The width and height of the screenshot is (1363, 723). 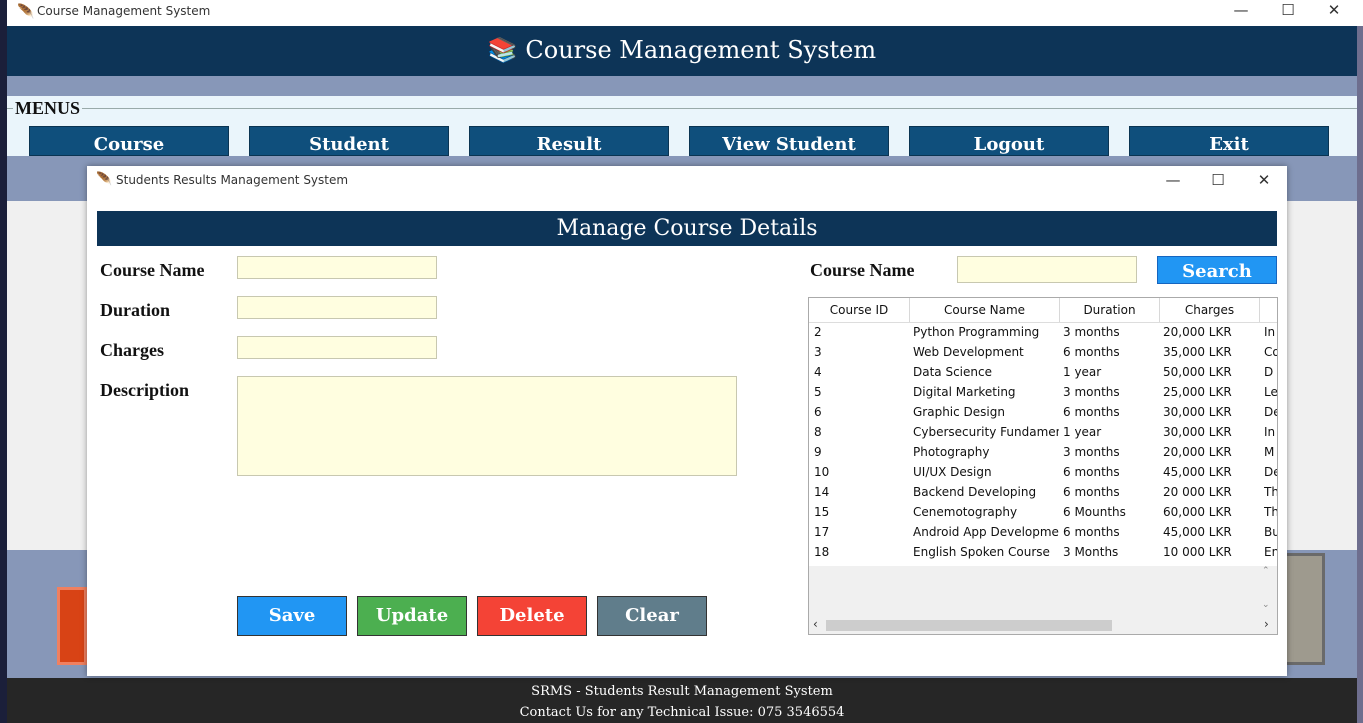 What do you see at coordinates (132, 350) in the screenshot?
I see `charges-label: Charges` at bounding box center [132, 350].